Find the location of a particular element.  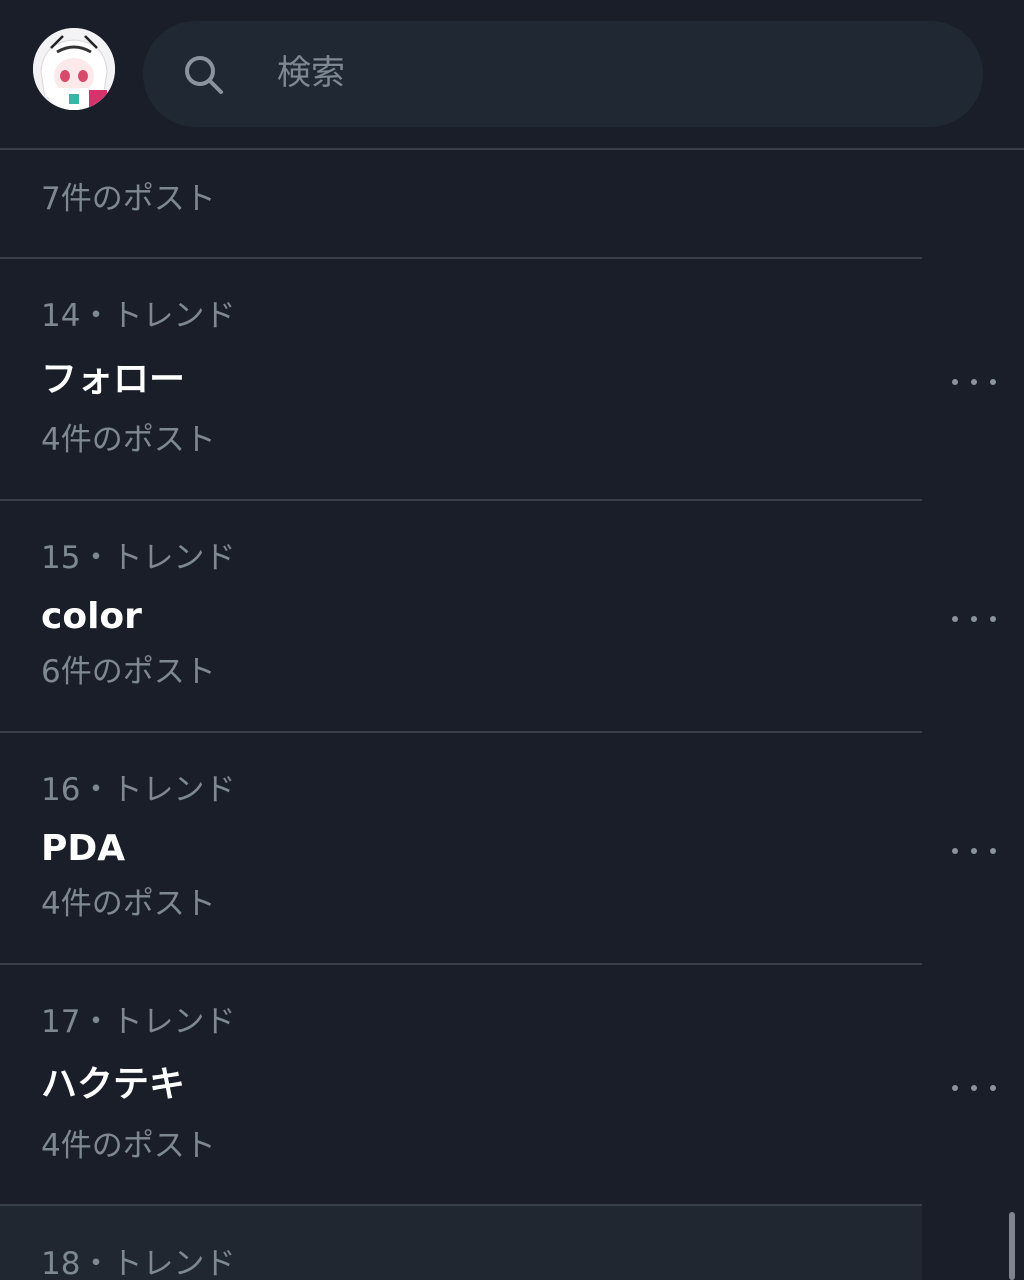

search-bar: 検索 is located at coordinates (563, 74).